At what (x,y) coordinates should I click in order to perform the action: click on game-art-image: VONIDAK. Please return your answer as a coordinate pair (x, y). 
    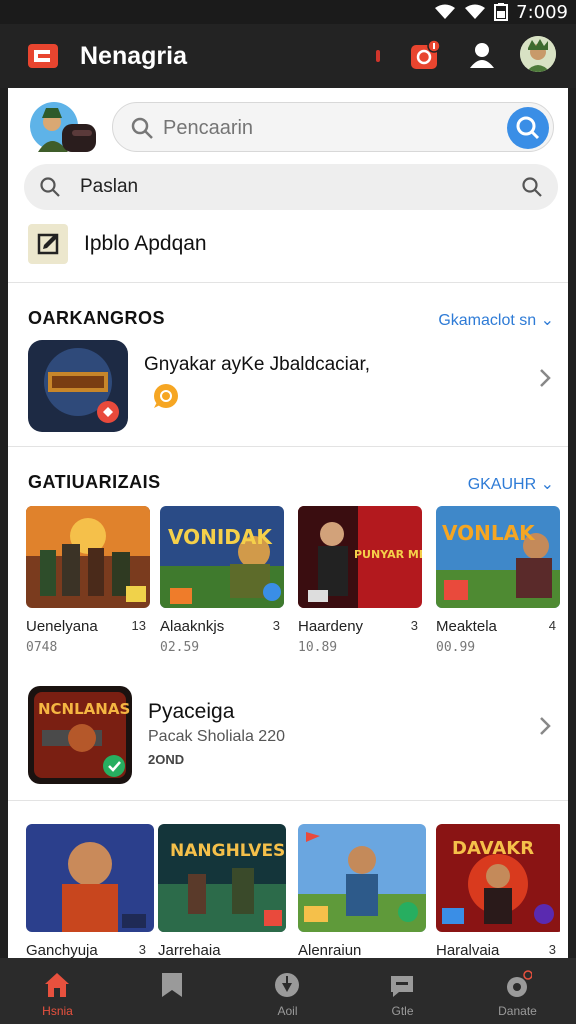
    Looking at the image, I should click on (222, 557).